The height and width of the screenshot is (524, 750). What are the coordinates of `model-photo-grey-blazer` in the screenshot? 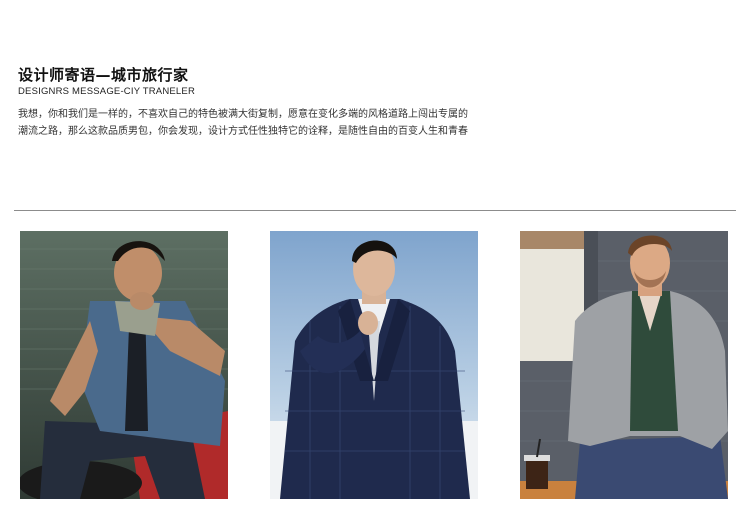 It's located at (624, 365).